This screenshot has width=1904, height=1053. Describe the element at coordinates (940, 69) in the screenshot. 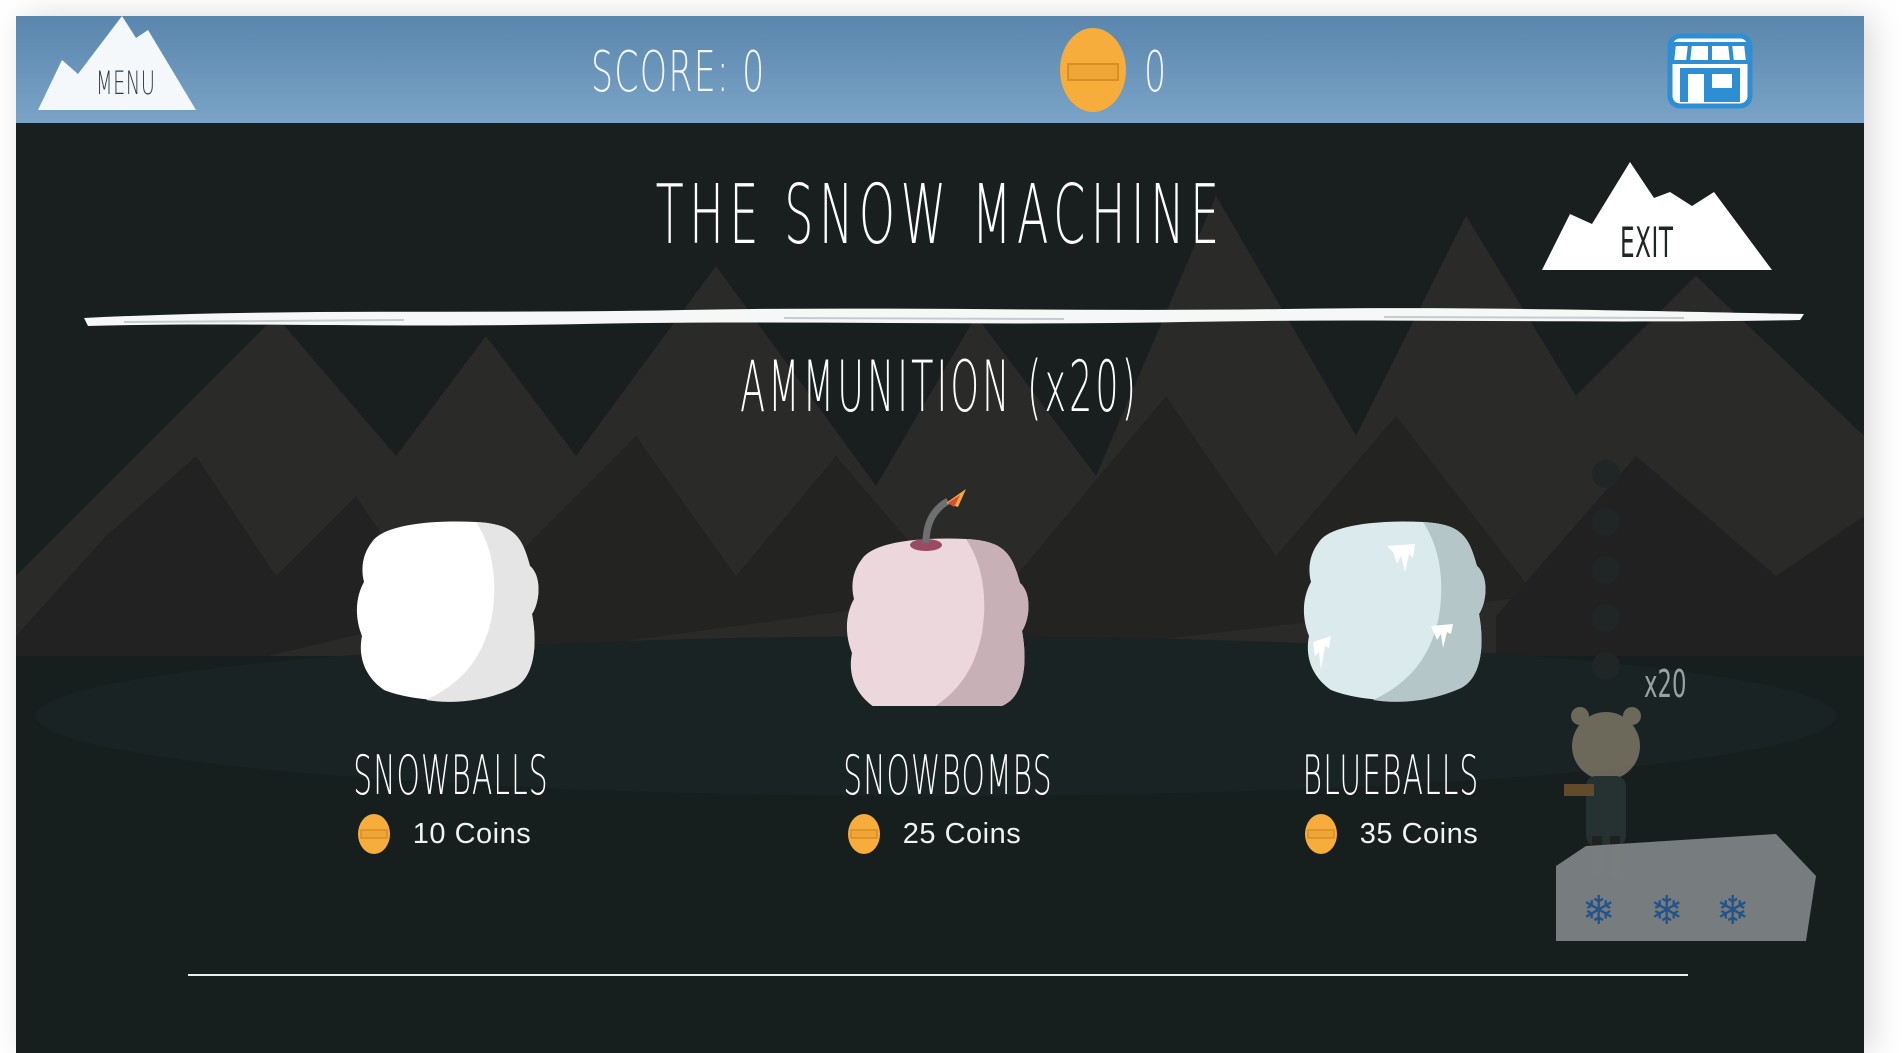

I see `top-bar: MENU SCORE: 0 0` at that location.